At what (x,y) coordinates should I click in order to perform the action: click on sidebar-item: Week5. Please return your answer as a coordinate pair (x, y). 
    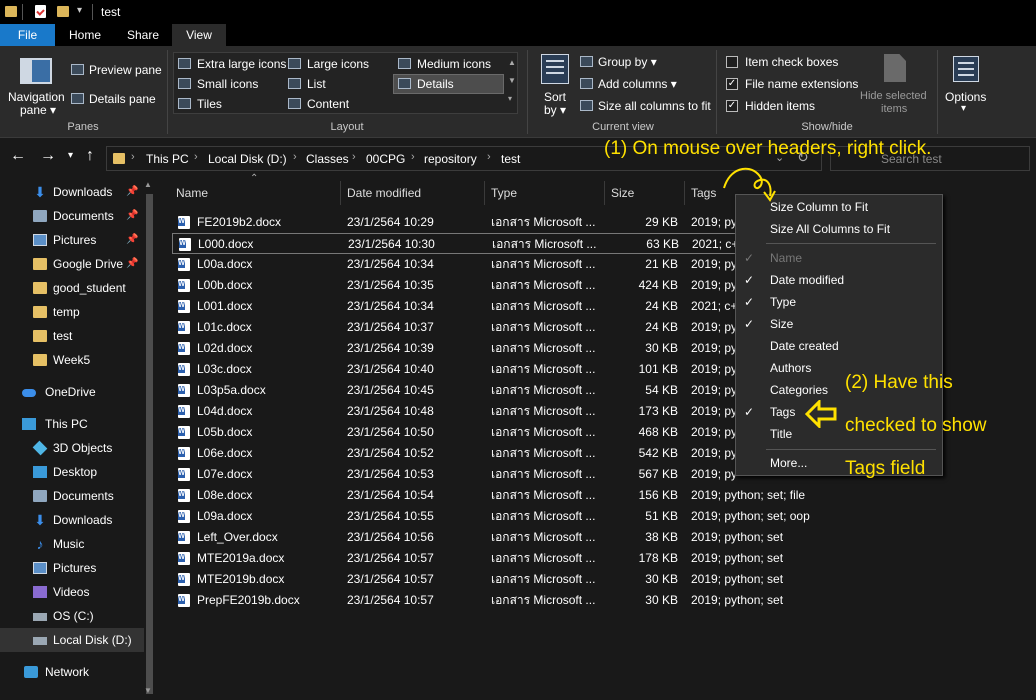
    Looking at the image, I should click on (72, 360).